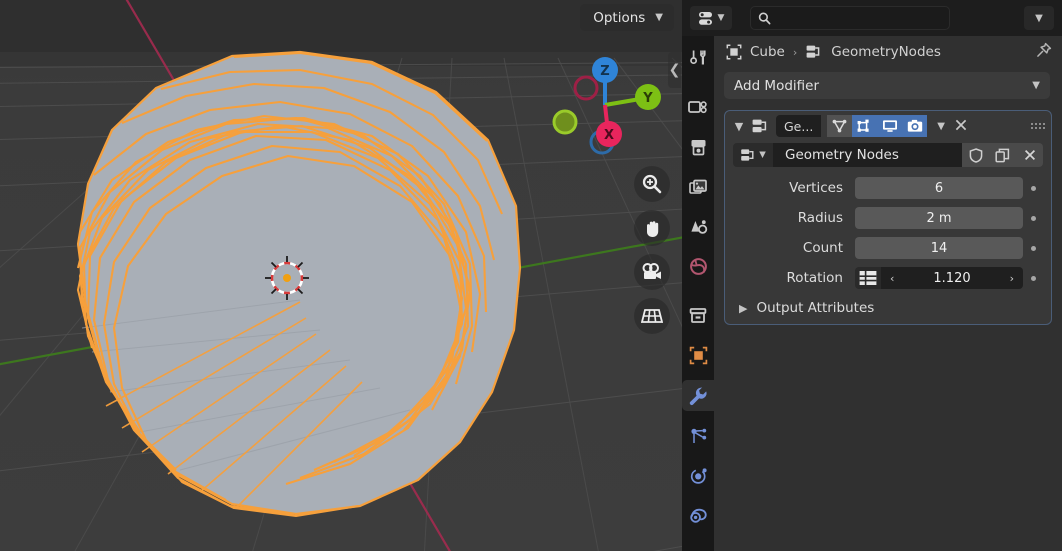 The height and width of the screenshot is (551, 1062). I want to click on duplicate-copy-icon, so click(1002, 155).